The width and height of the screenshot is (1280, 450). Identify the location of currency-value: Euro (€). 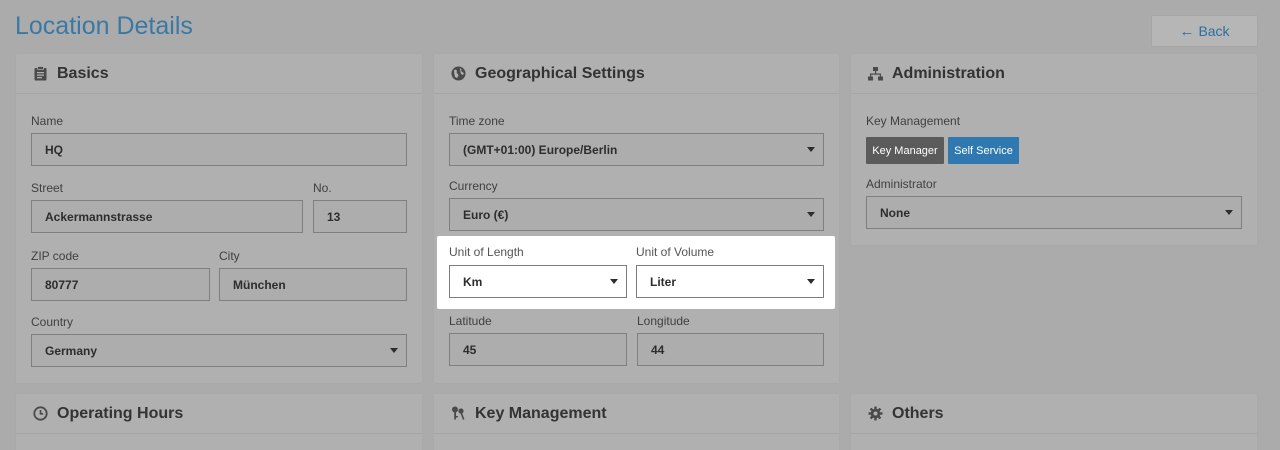
(486, 214).